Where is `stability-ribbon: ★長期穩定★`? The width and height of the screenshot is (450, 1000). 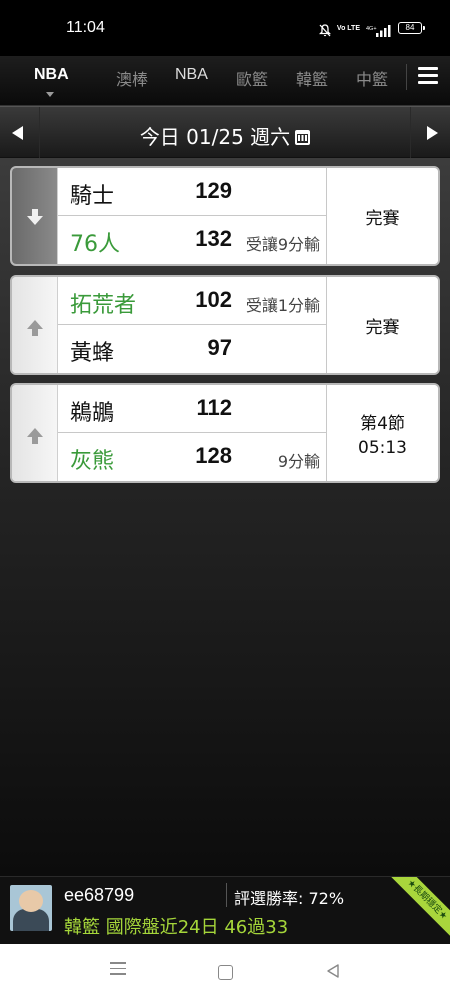 stability-ribbon: ★長期穩定★ is located at coordinates (420, 907).